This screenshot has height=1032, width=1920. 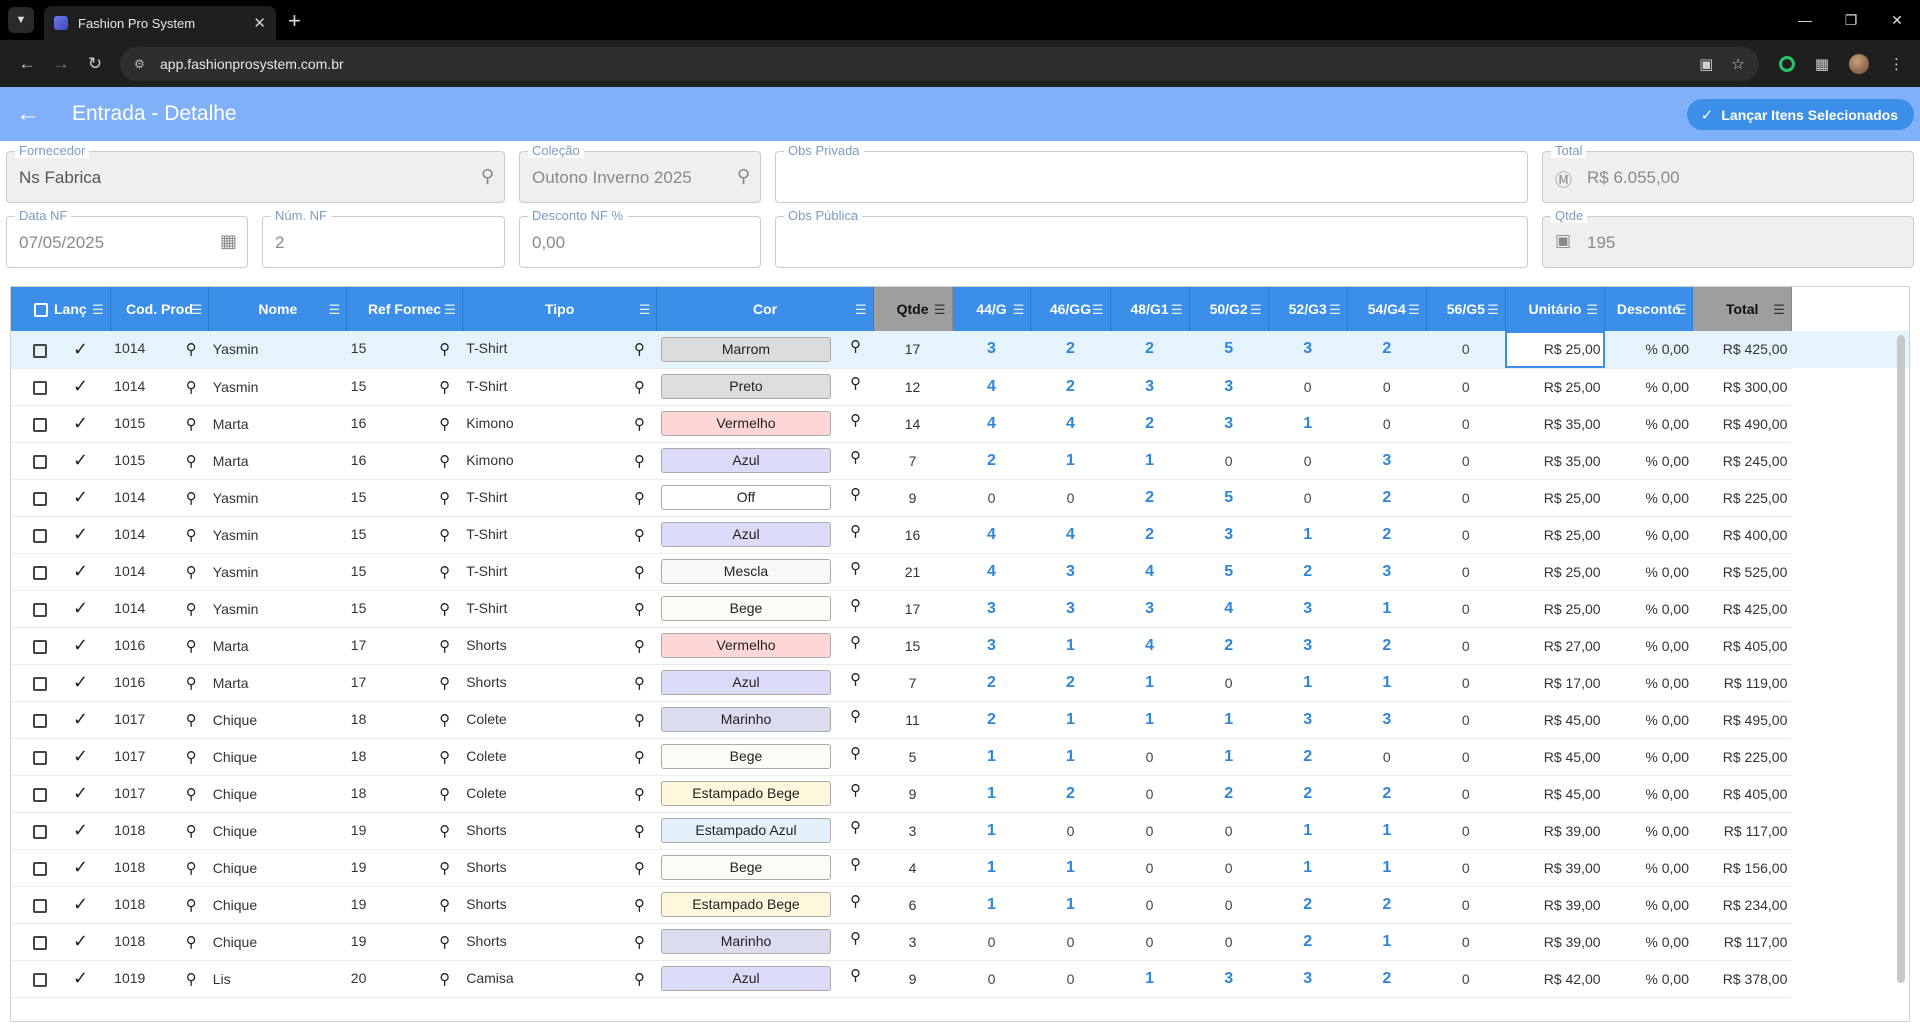 I want to click on col-header-lanc: Lanç ☰, so click(x=61, y=309).